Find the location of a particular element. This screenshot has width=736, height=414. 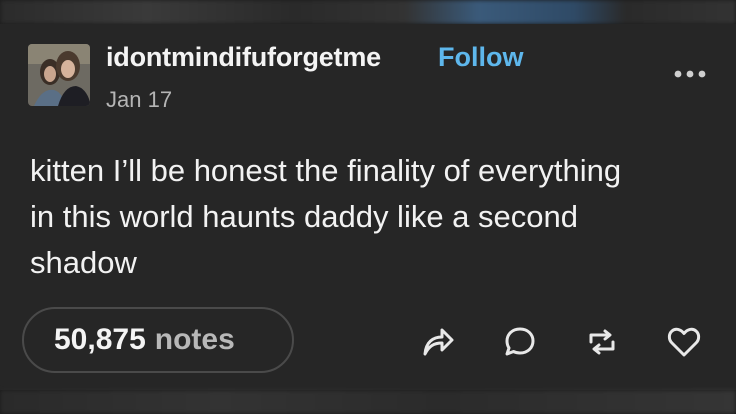

blurred-footer-strip is located at coordinates (368, 402).